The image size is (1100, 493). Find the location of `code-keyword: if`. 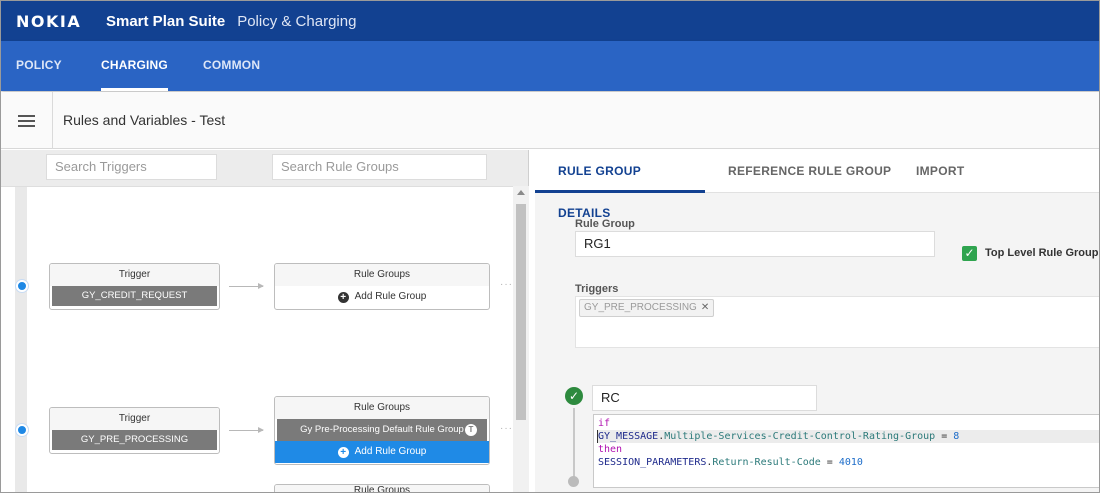

code-keyword: if is located at coordinates (604, 423).